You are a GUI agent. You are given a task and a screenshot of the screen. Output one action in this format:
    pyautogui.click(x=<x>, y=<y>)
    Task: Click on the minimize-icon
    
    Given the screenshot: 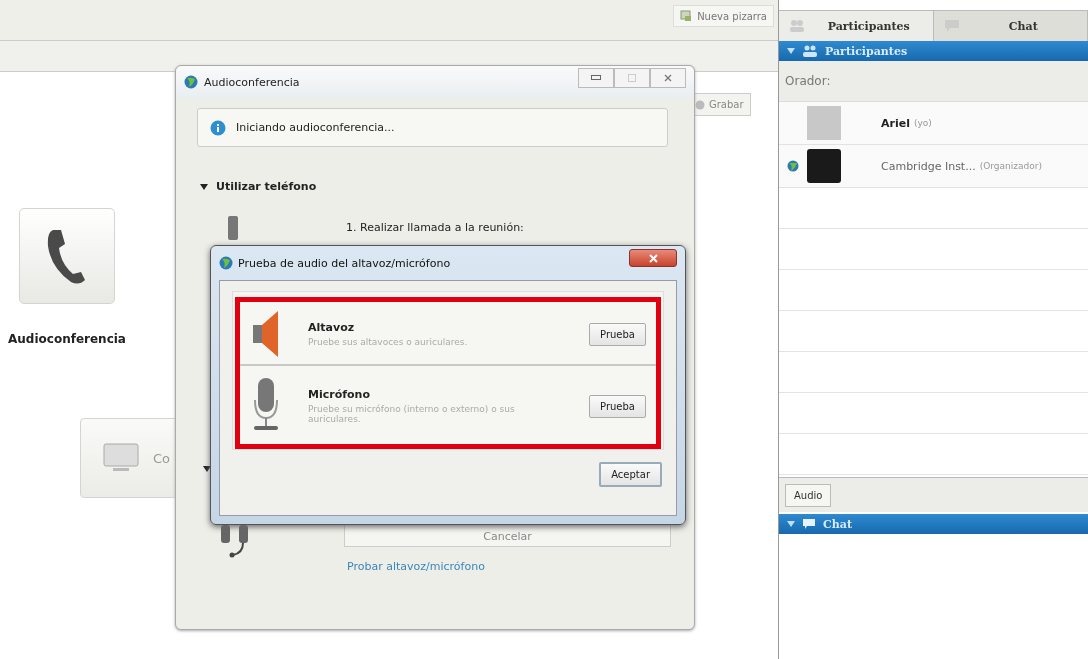 What is the action you would take?
    pyautogui.click(x=596, y=78)
    